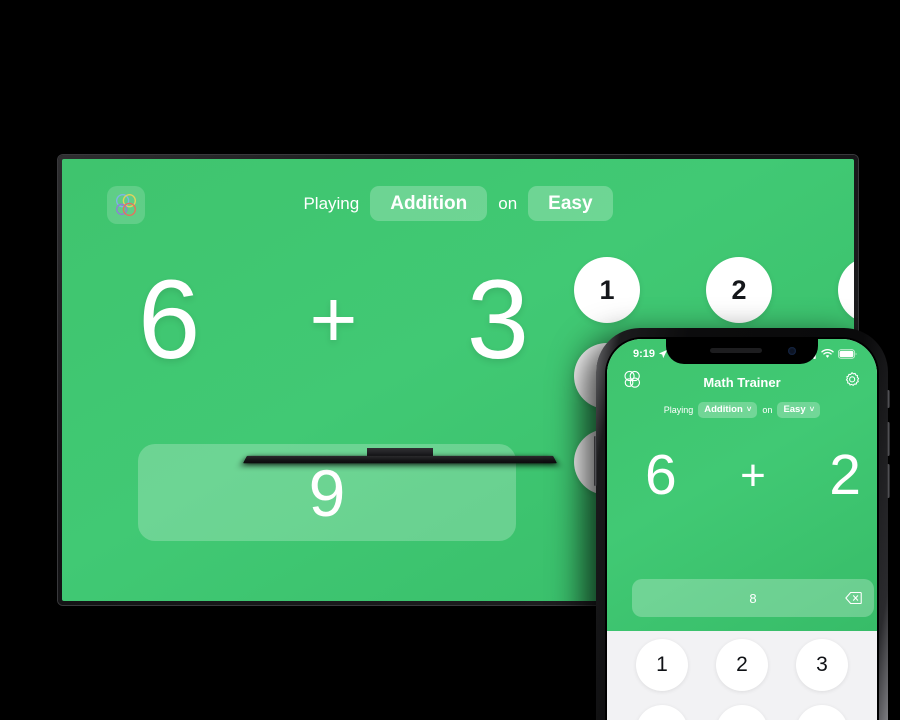 This screenshot has width=900, height=720. Describe the element at coordinates (607, 290) in the screenshot. I see `tv-key: 1` at that location.